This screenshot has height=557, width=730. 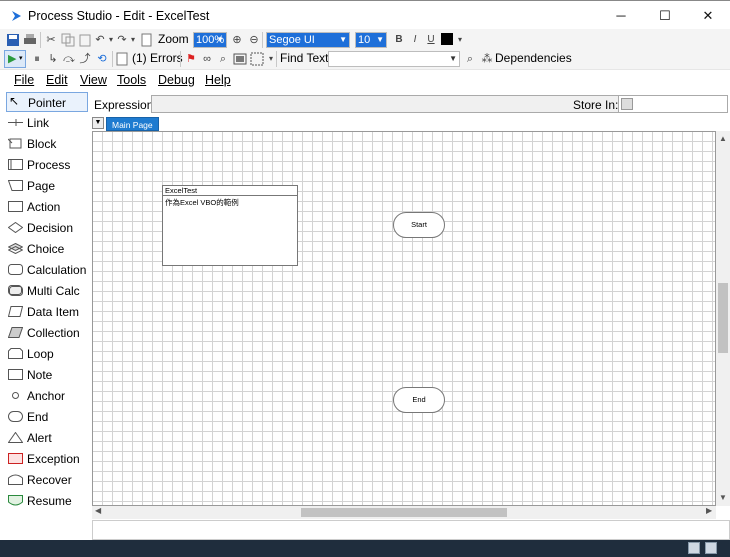 I want to click on text-color-swatch, so click(x=447, y=39).